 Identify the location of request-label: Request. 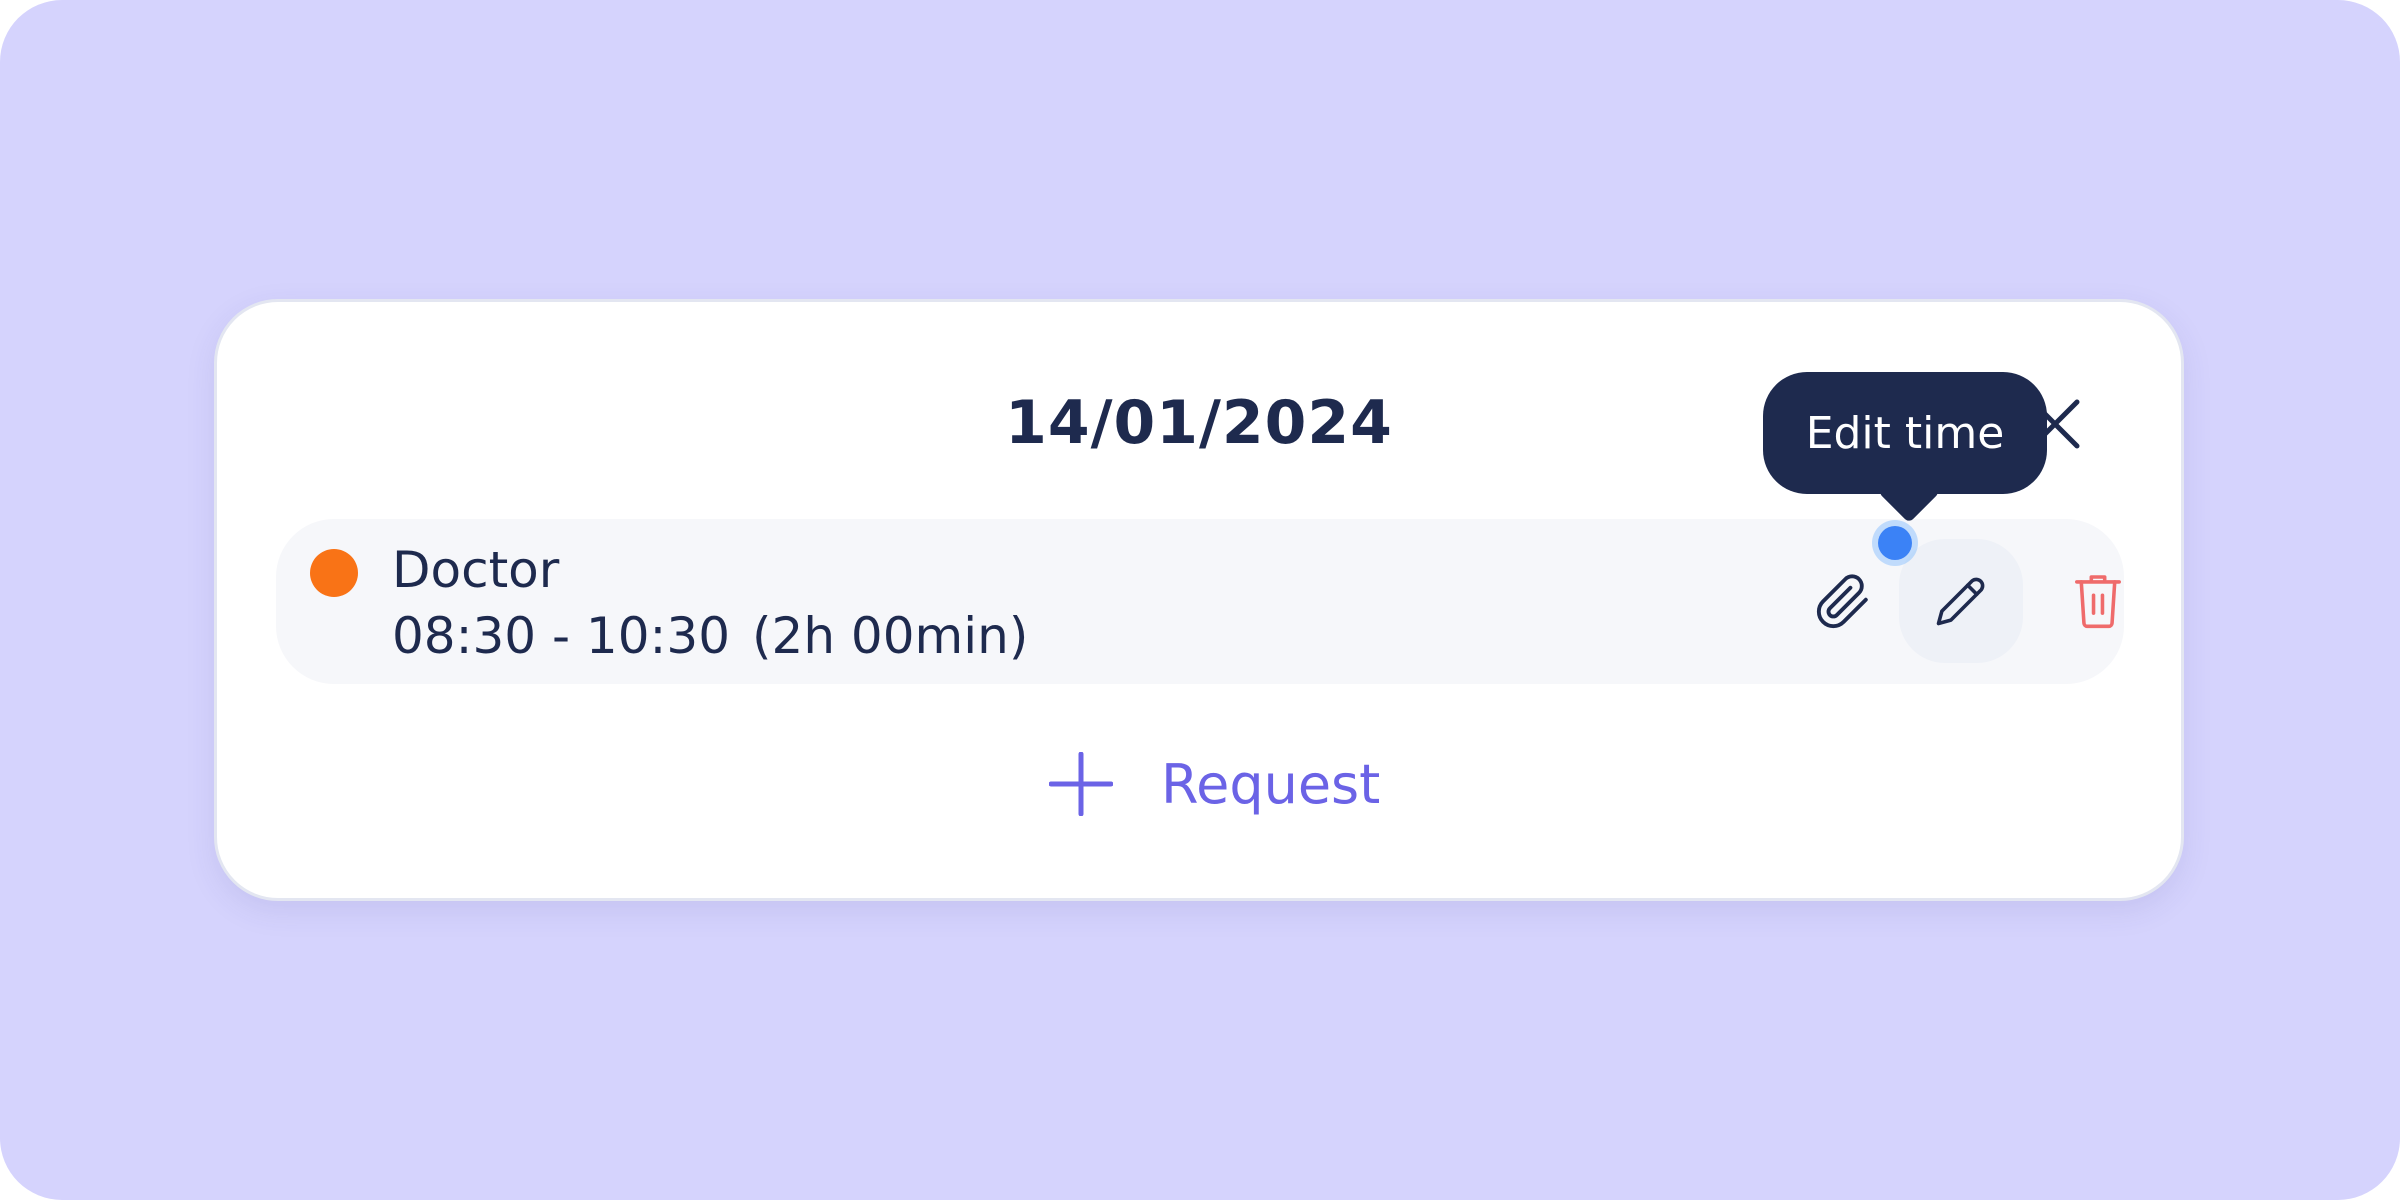
(1271, 784).